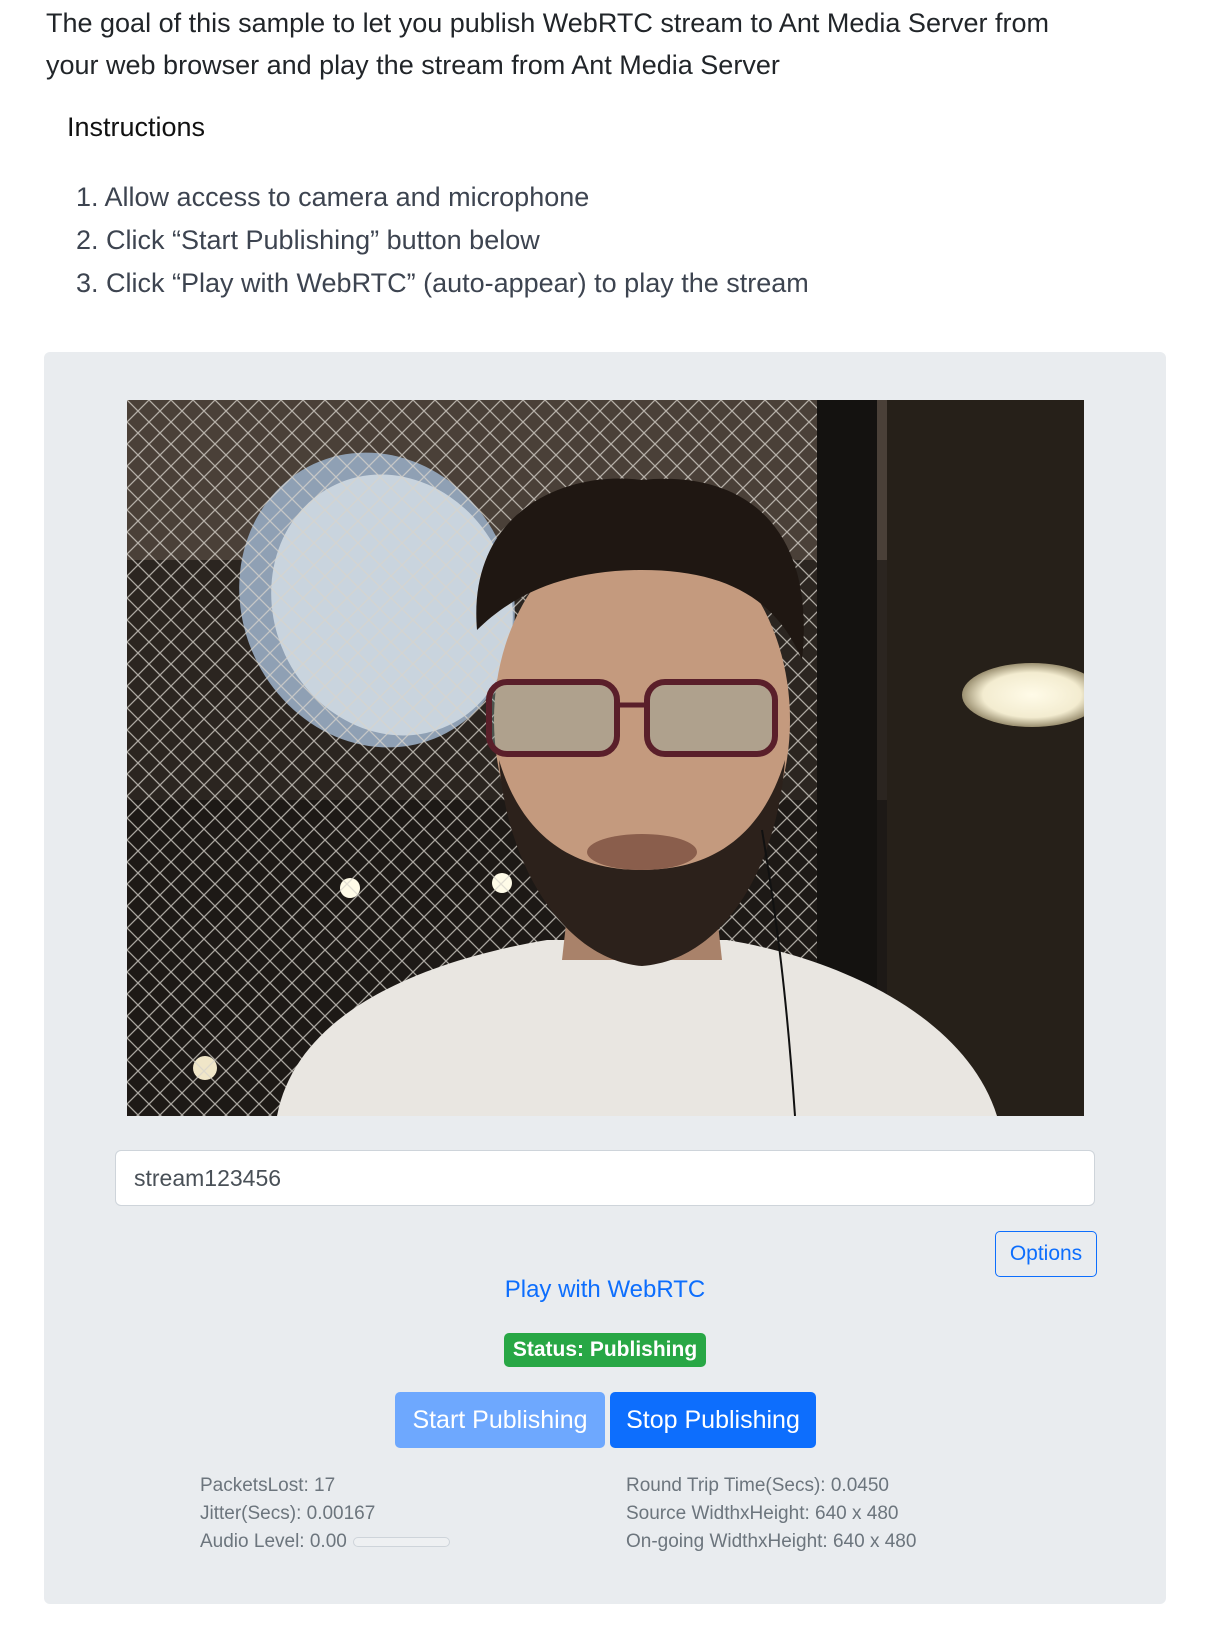 This screenshot has height=1628, width=1222. What do you see at coordinates (771, 1541) in the screenshot?
I see `ongoing-dimensions-stat: On-going WidthxHeight: 640 x 480` at bounding box center [771, 1541].